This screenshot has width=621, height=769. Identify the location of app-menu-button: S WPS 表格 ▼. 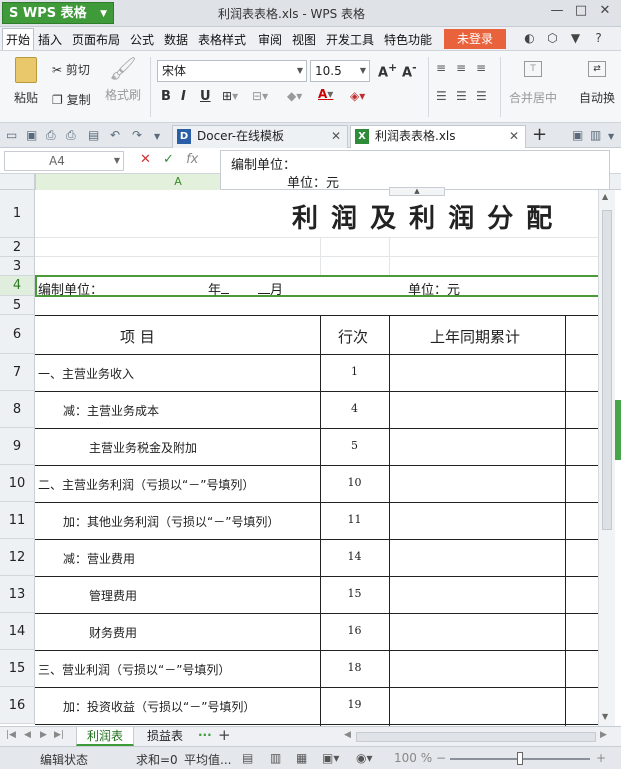
(58, 13).